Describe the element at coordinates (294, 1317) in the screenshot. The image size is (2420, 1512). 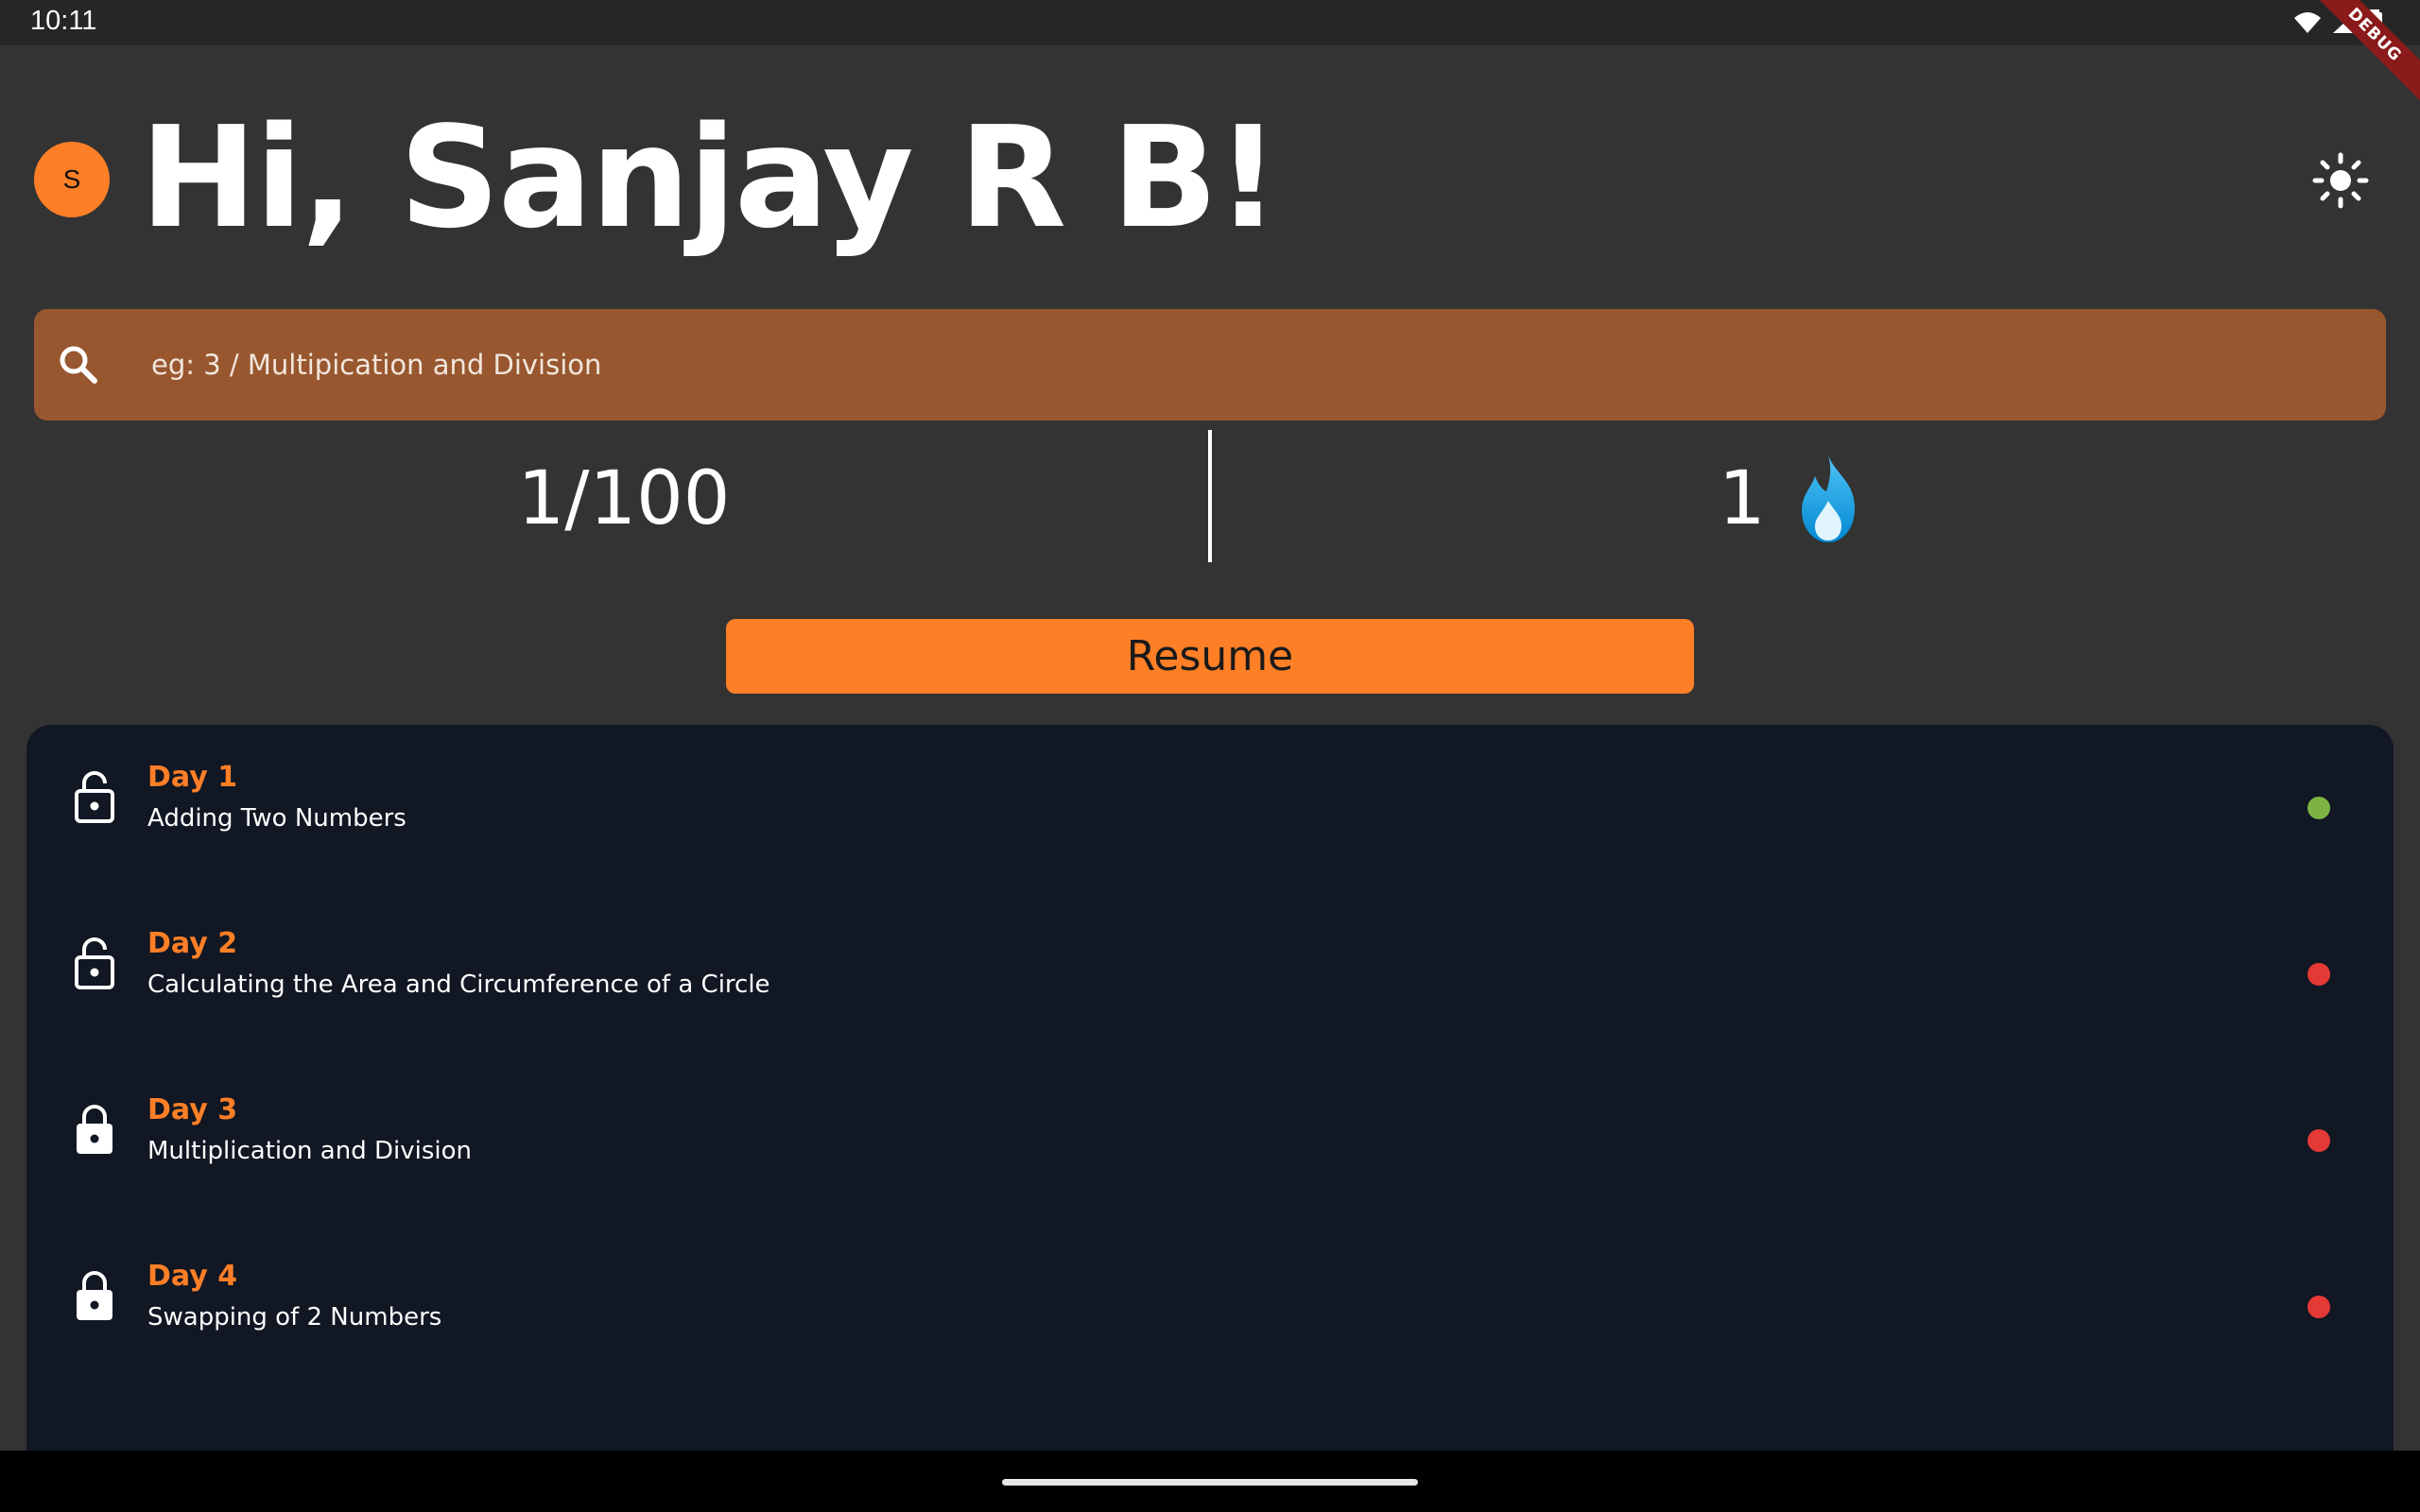
I see `day-subtitle: Swapping of 2 Numbers` at that location.